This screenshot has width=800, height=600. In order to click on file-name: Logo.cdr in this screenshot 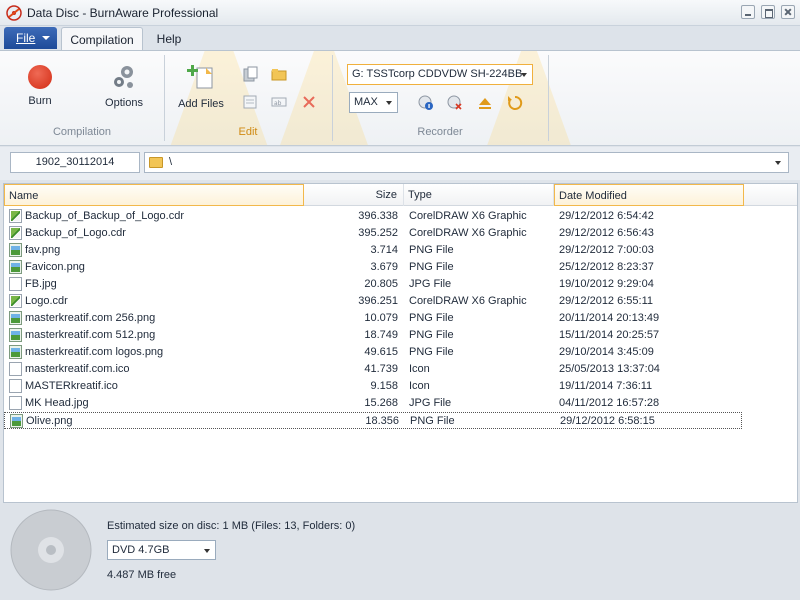, I will do `click(46, 301)`.